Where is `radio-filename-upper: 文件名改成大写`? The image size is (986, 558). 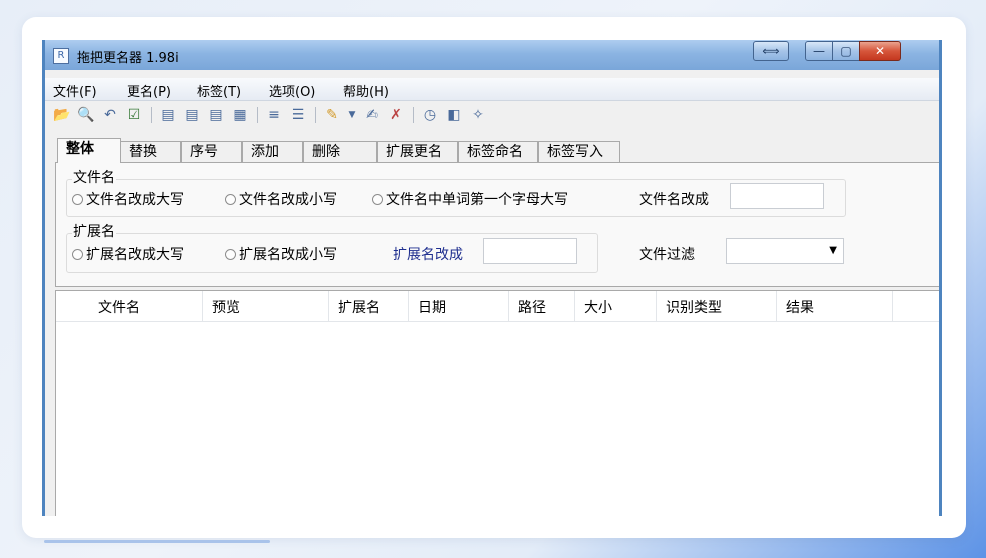 radio-filename-upper: 文件名改成大写 is located at coordinates (128, 199).